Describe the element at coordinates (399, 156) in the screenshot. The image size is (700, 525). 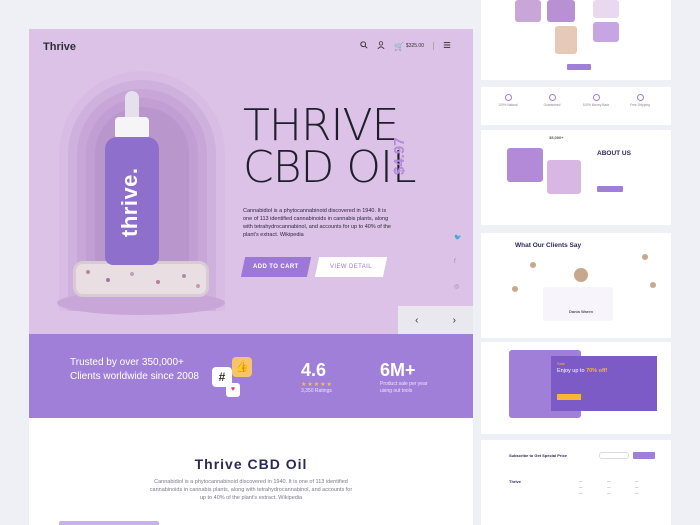
I see `product-price: $4.97` at that location.